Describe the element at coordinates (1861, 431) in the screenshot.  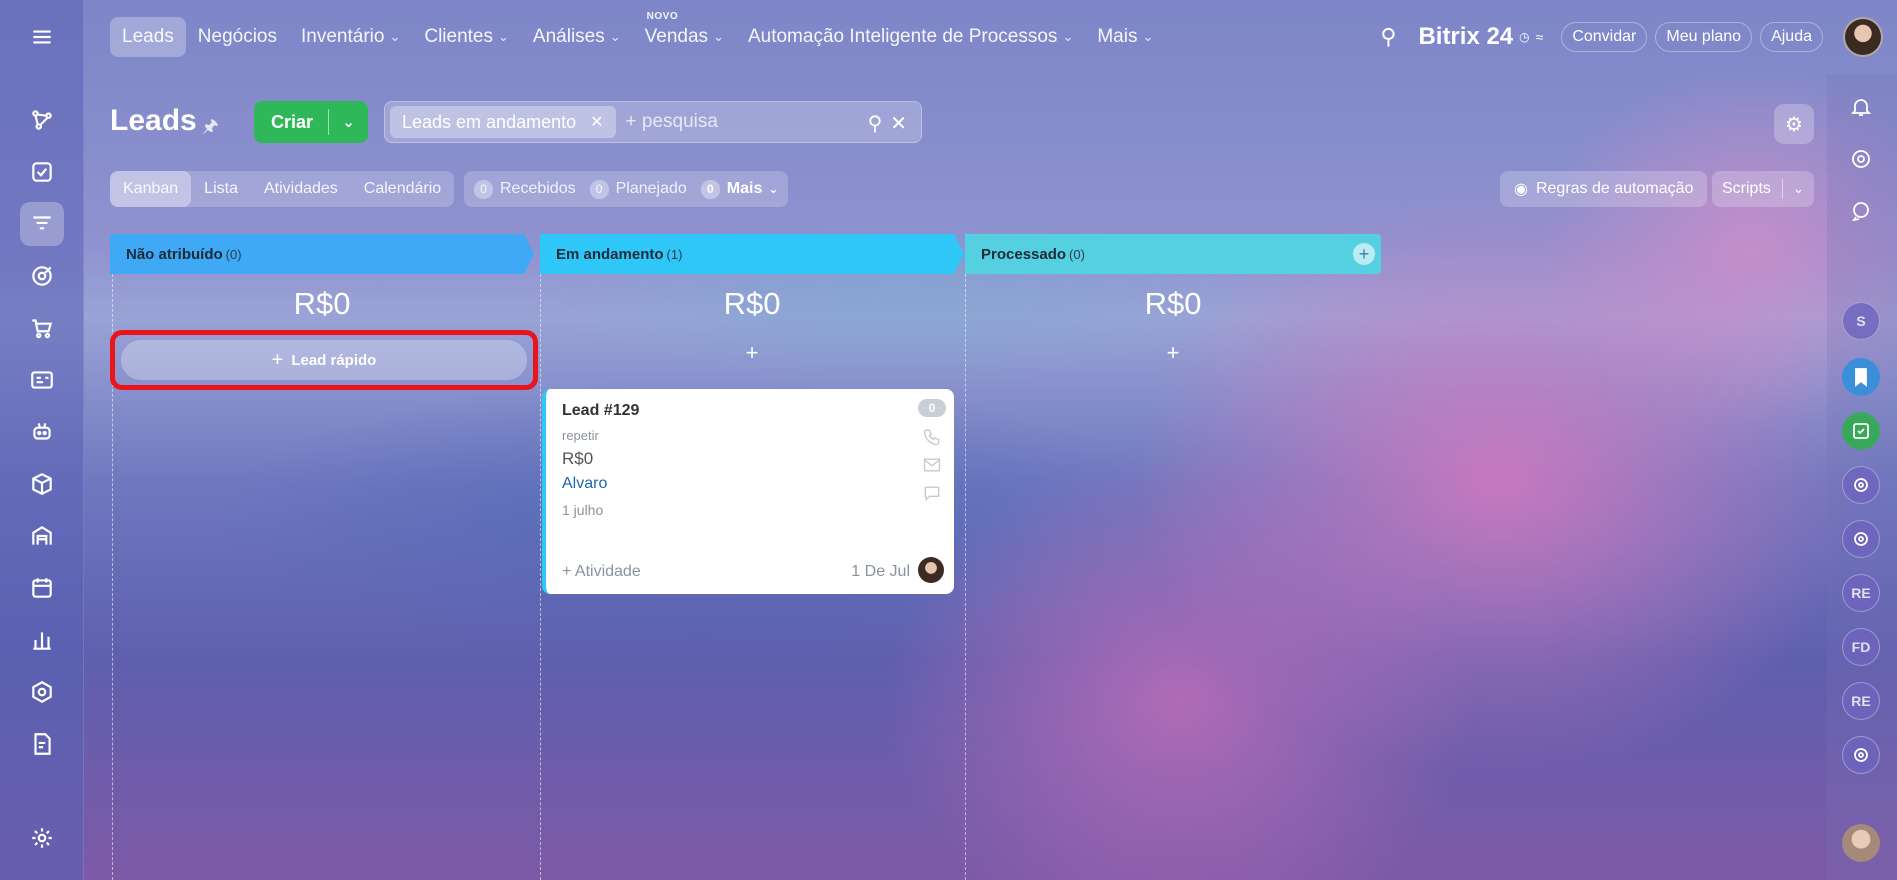
I see `task-check-icon` at that location.